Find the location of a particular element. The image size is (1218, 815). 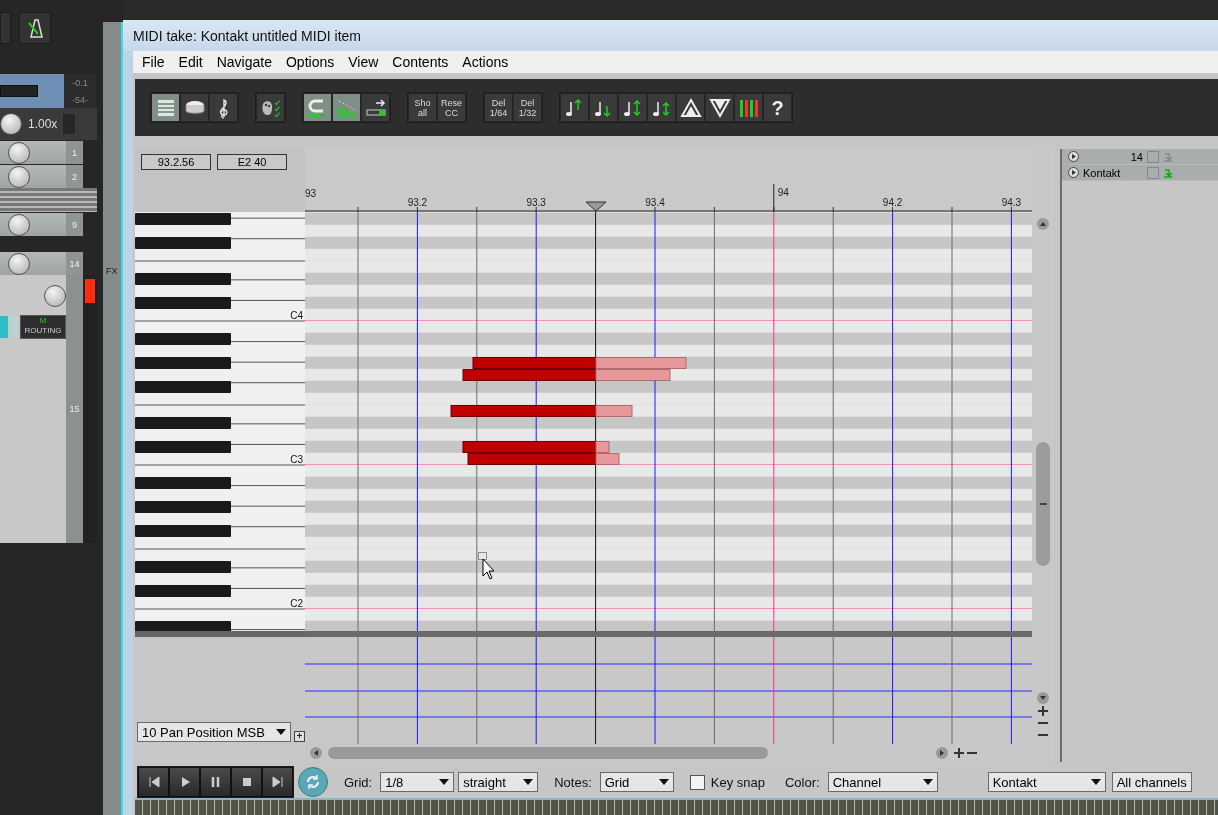

right-arrow-icon is located at coordinates (942, 753).